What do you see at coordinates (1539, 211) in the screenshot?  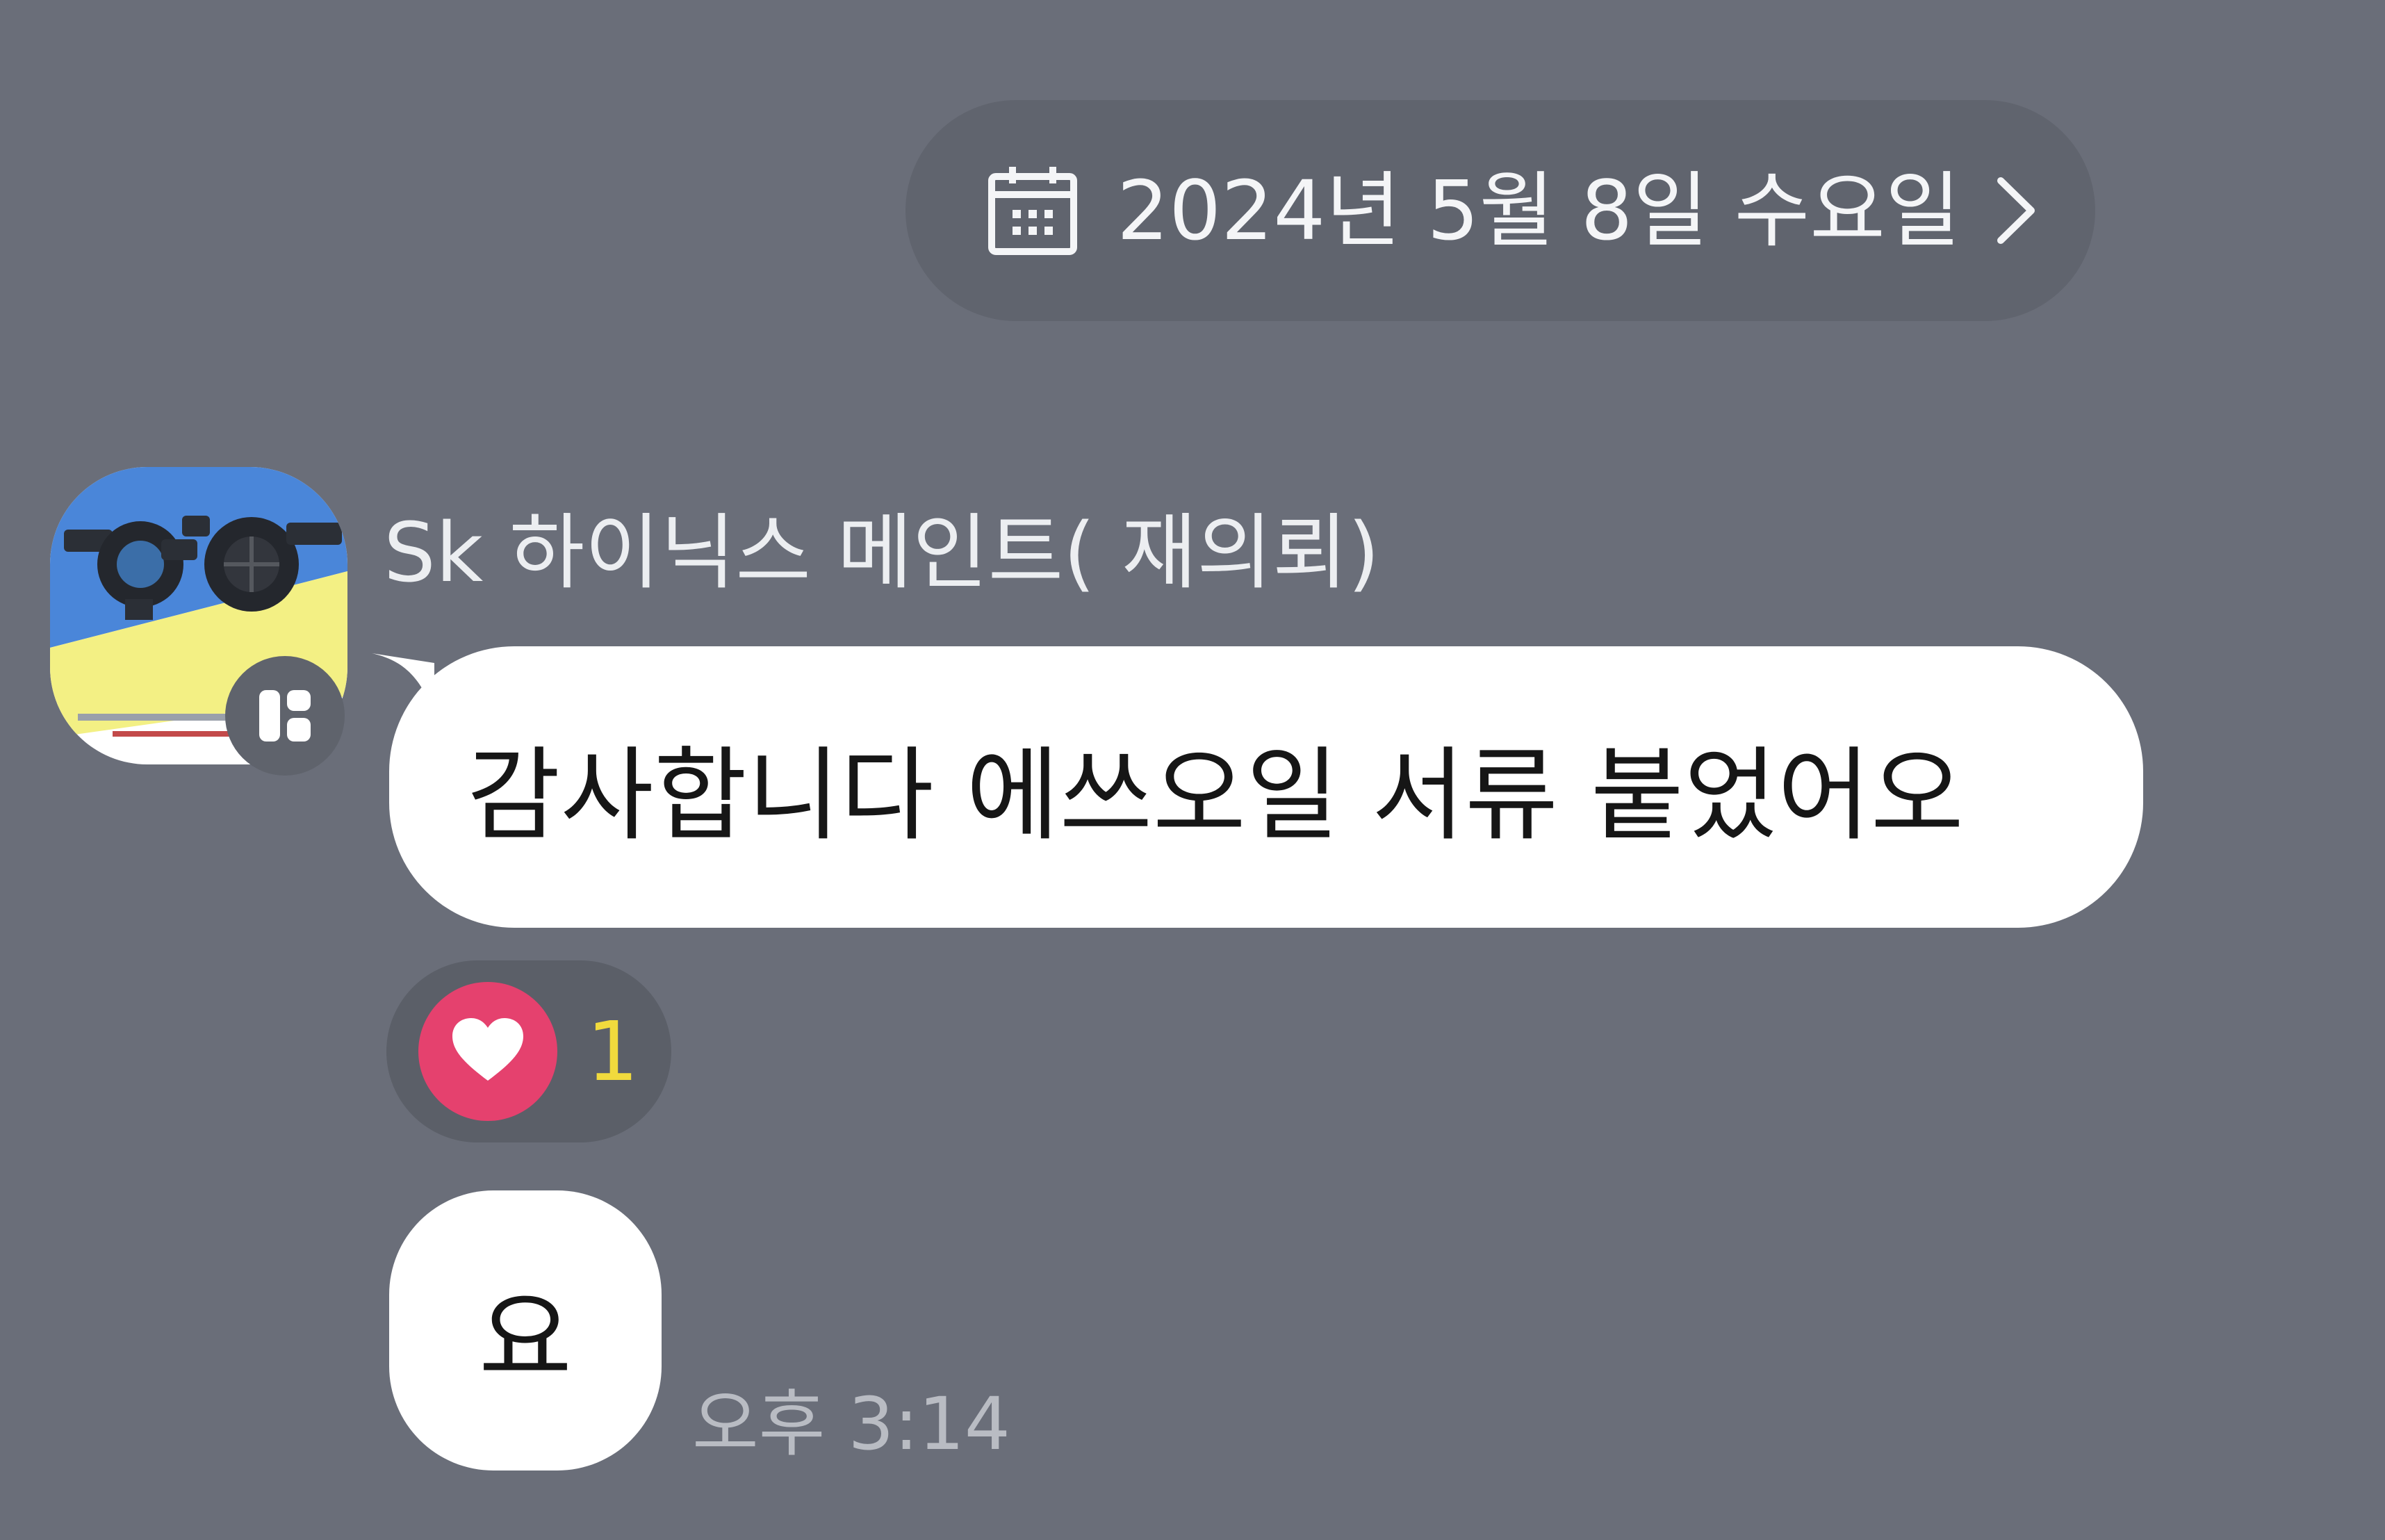 I see `date-divider-label: 2024년 5월 8일 수요일` at bounding box center [1539, 211].